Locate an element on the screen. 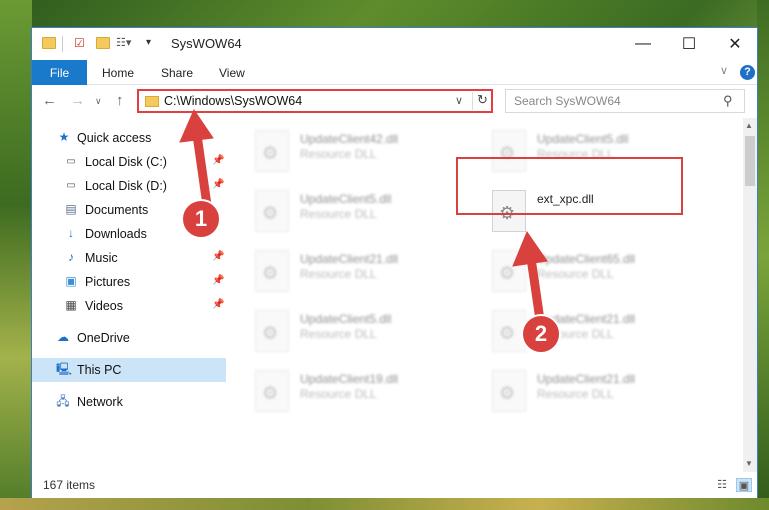 Image resolution: width=769 pixels, height=510 pixels. file-tile: ⚙ UpdateClient65.dll Resource DLL is located at coordinates (607, 272).